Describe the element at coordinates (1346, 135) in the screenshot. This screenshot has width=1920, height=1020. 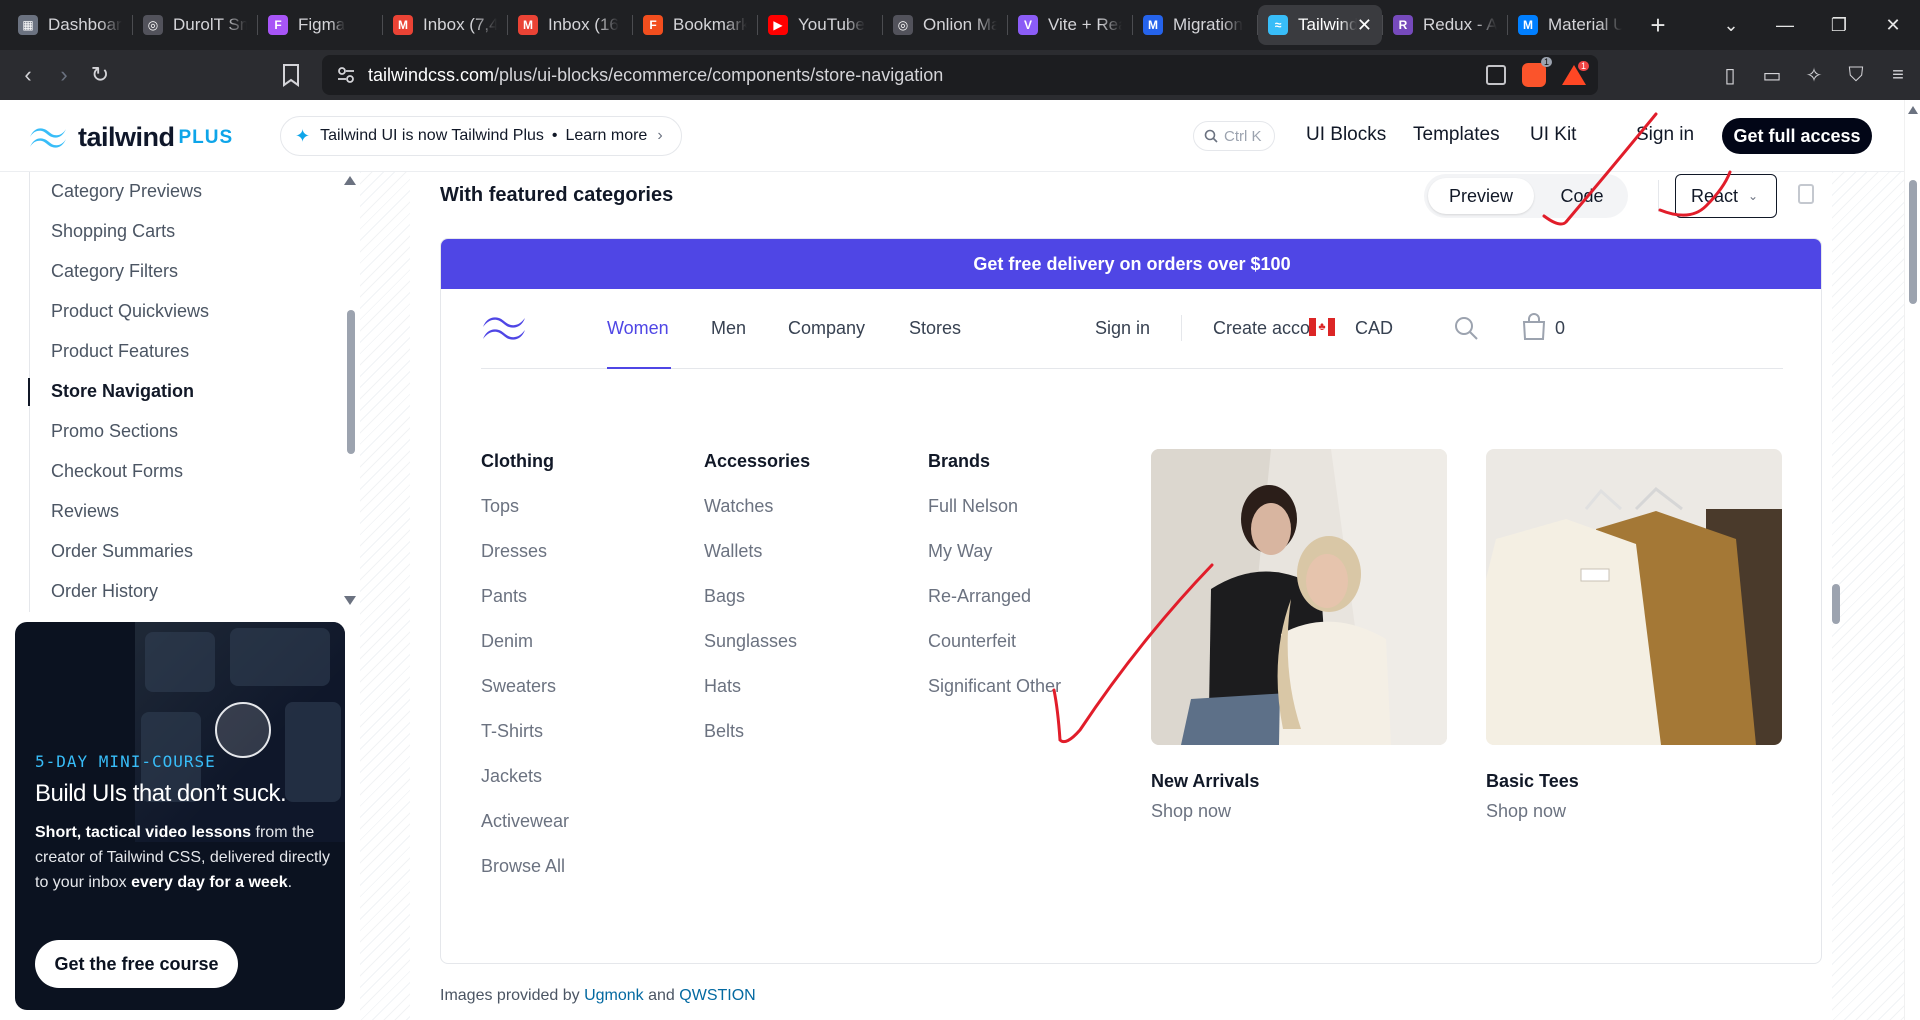
I see `nav-ui-blocks: UI Blocks` at that location.